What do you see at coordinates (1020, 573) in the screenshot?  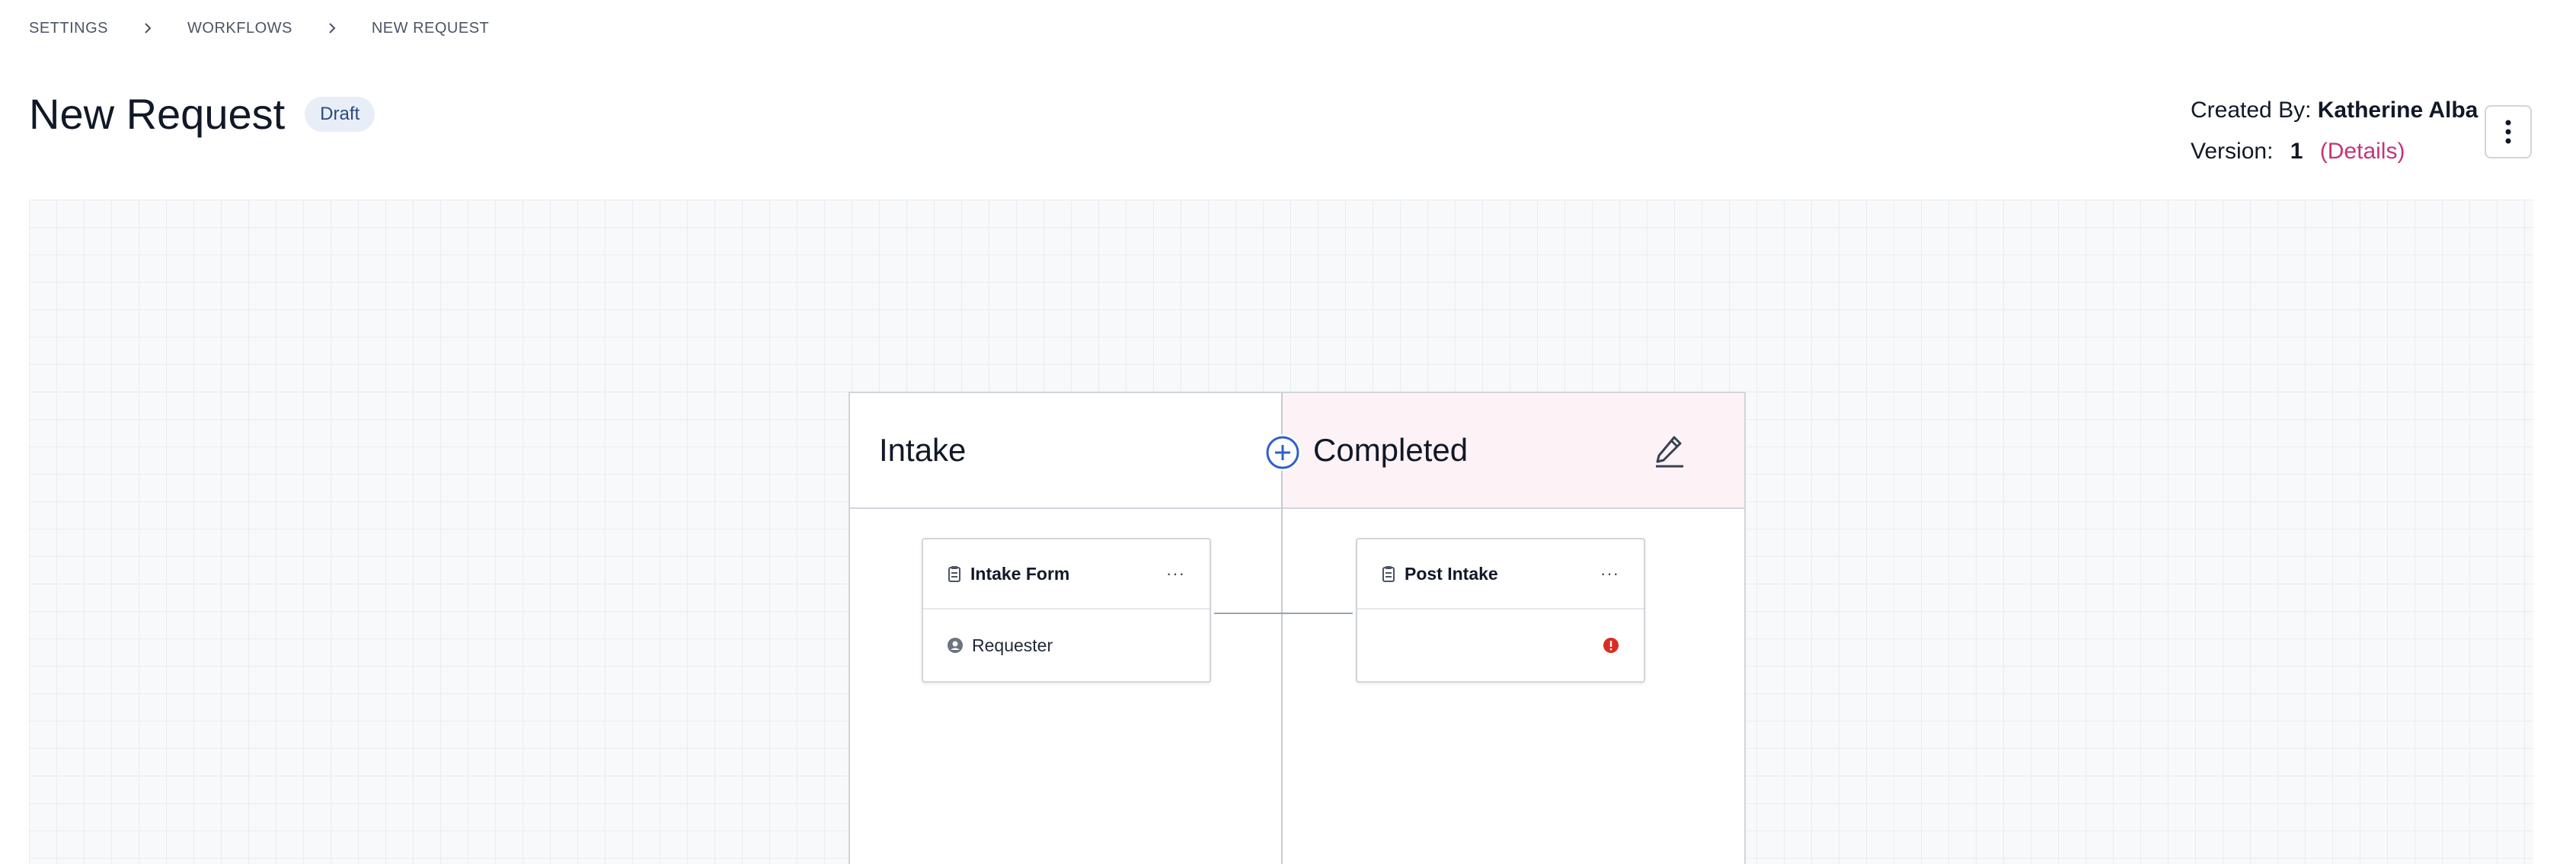 I see `card-title: Intake Form` at bounding box center [1020, 573].